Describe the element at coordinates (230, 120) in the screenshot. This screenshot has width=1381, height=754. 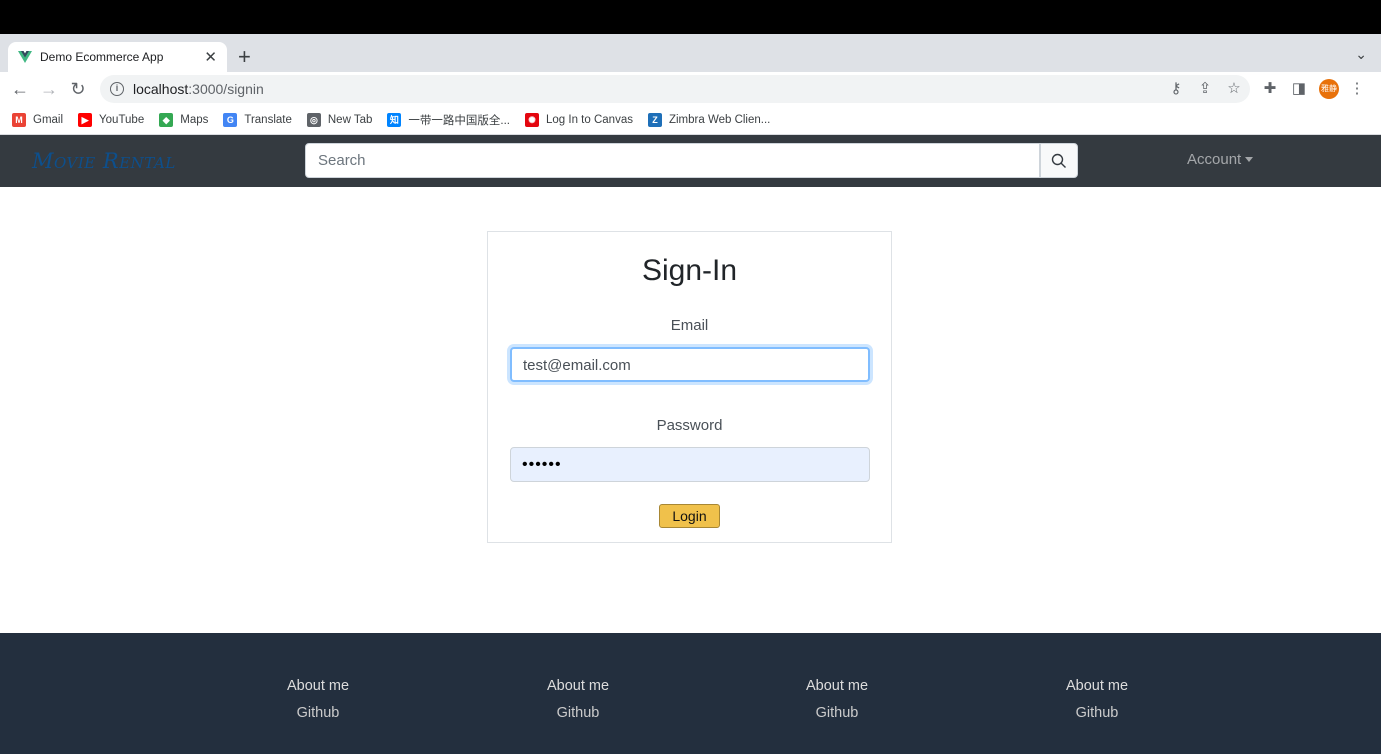
I see `translate-icon: G` at that location.